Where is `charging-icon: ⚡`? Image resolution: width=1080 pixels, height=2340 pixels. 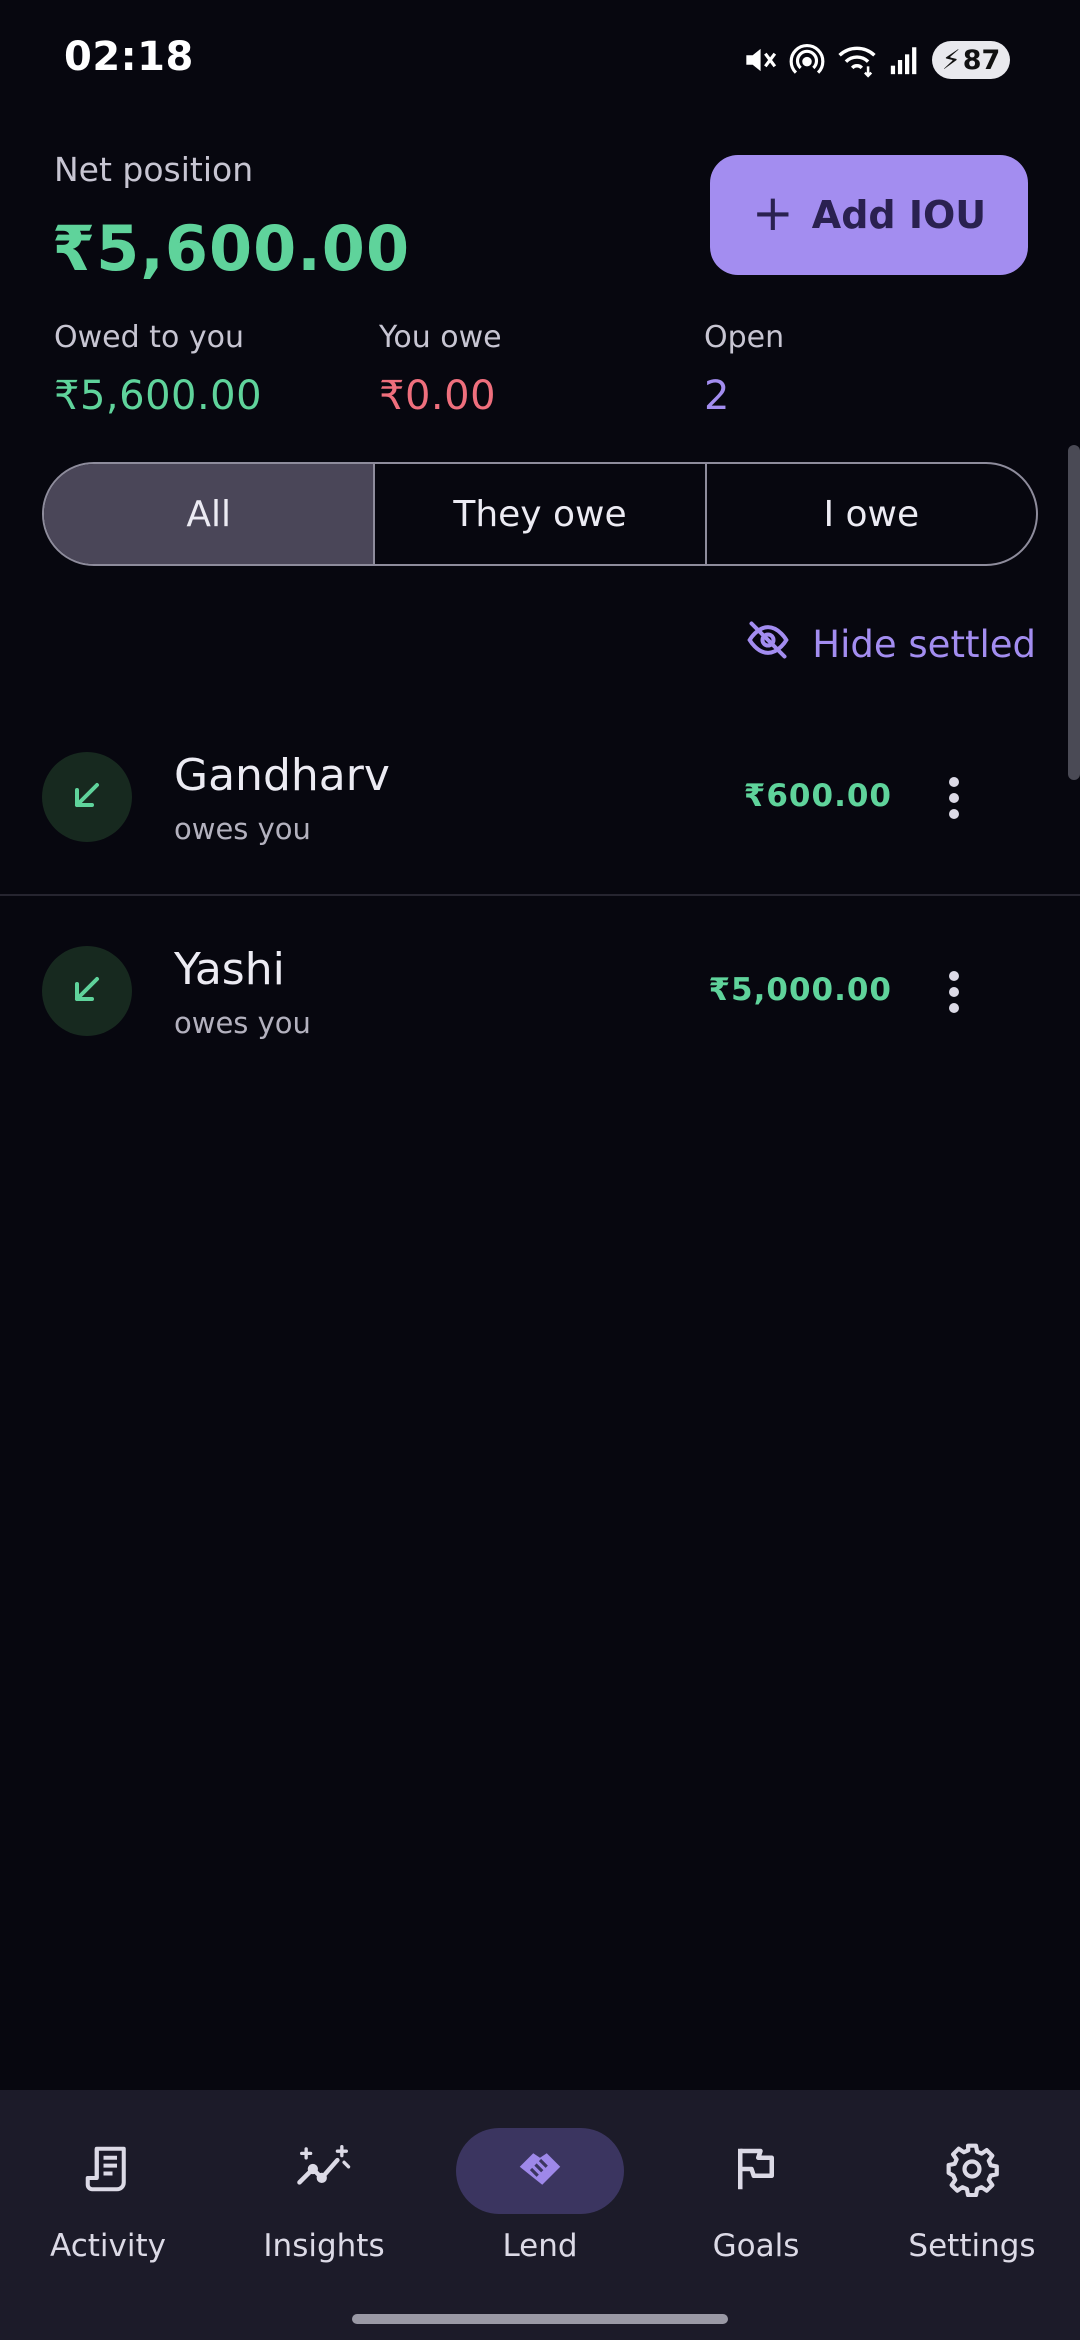 charging-icon: ⚡ is located at coordinates (951, 60).